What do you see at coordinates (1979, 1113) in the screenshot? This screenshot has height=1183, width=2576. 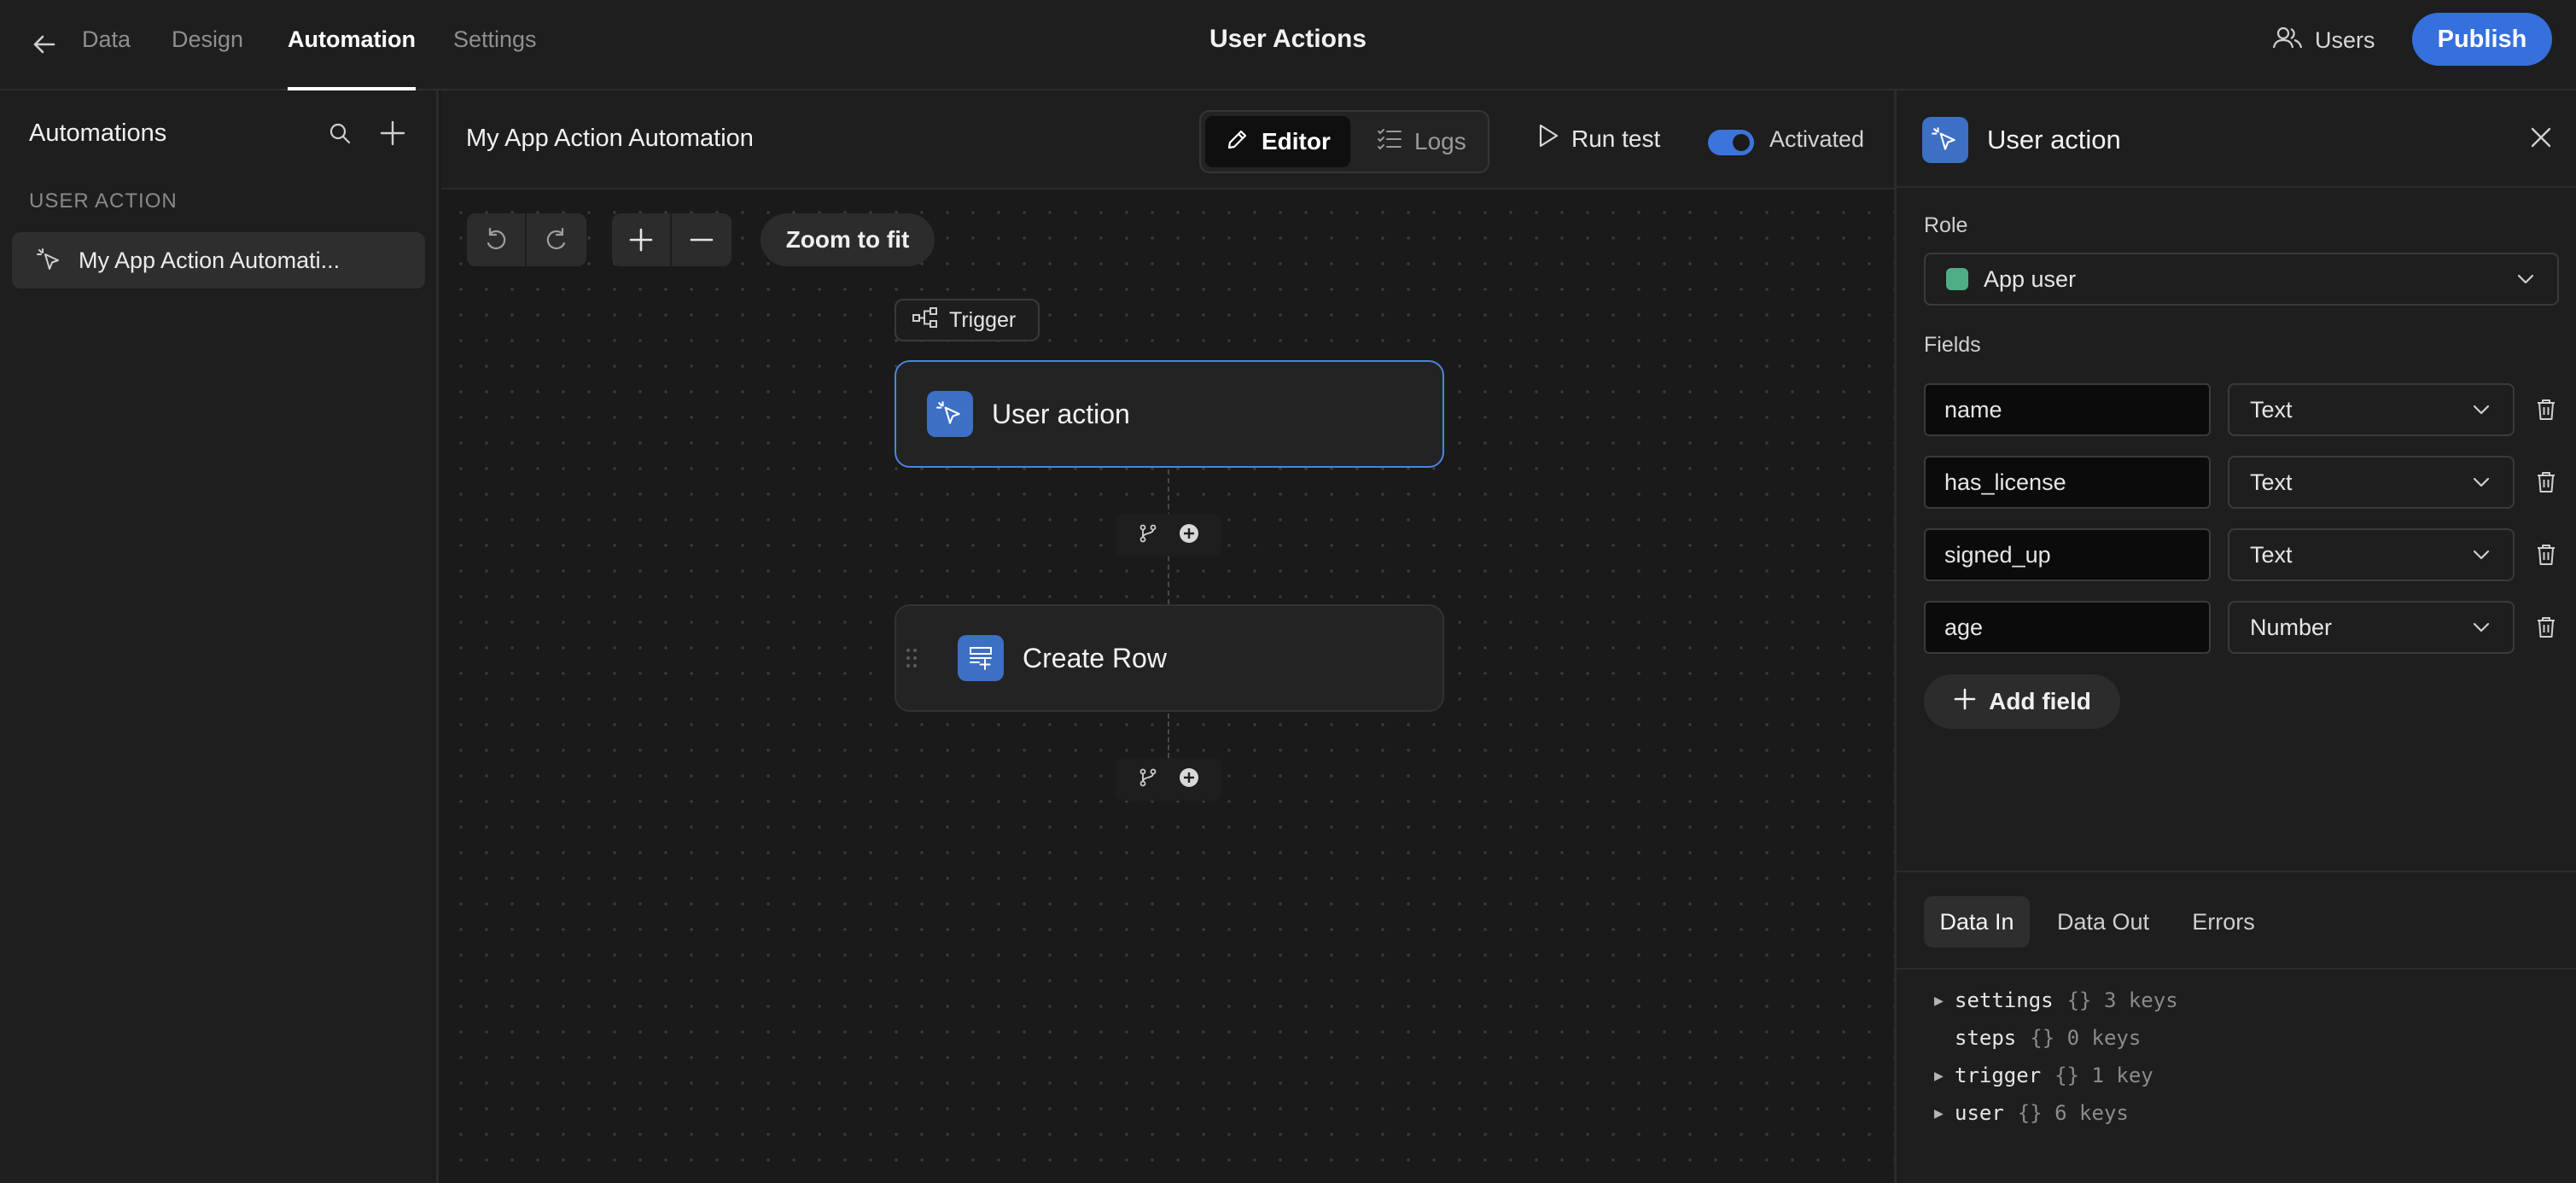 I see `json-key: user` at bounding box center [1979, 1113].